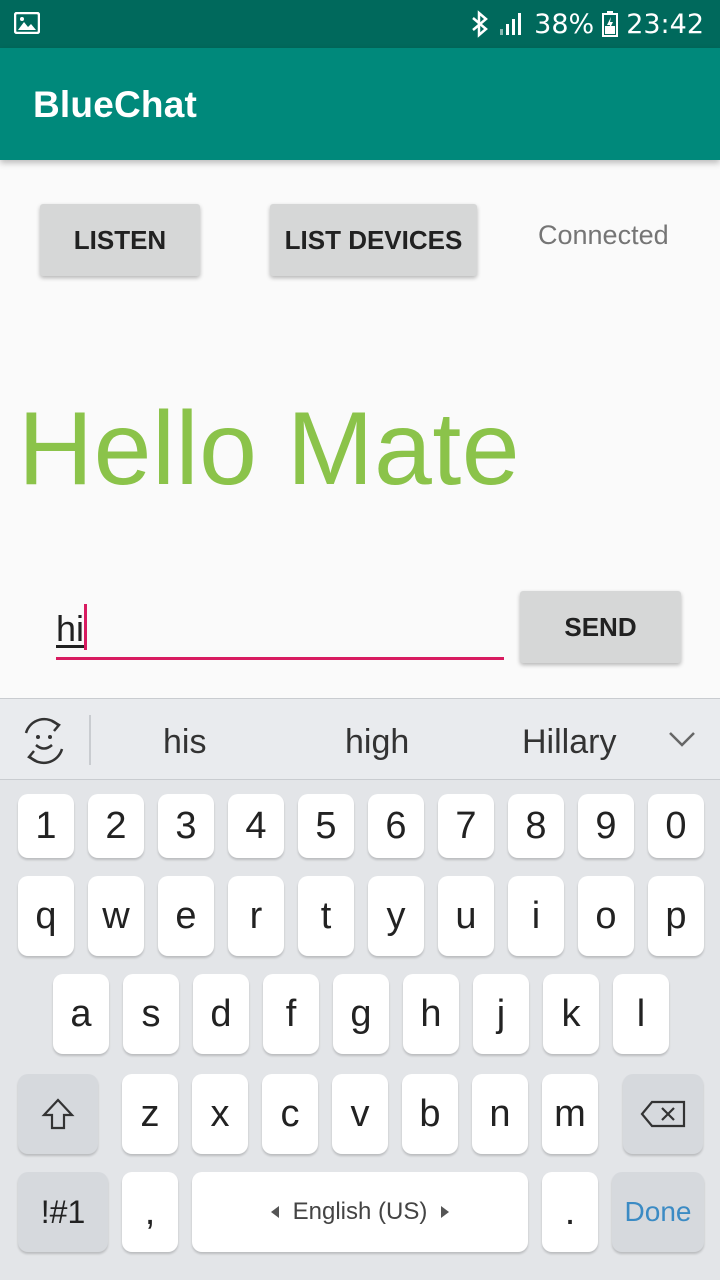 Image resolution: width=720 pixels, height=1280 pixels. Describe the element at coordinates (569, 742) in the screenshot. I see `suggestion-3: Hillary` at that location.